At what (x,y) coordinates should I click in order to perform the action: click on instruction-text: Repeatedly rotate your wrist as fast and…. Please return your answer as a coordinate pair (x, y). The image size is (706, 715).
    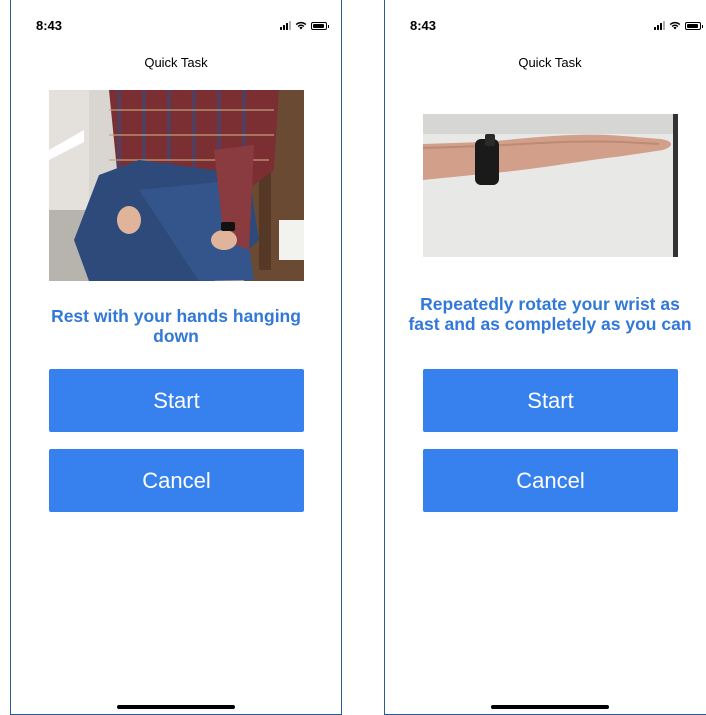
    Looking at the image, I should click on (550, 314).